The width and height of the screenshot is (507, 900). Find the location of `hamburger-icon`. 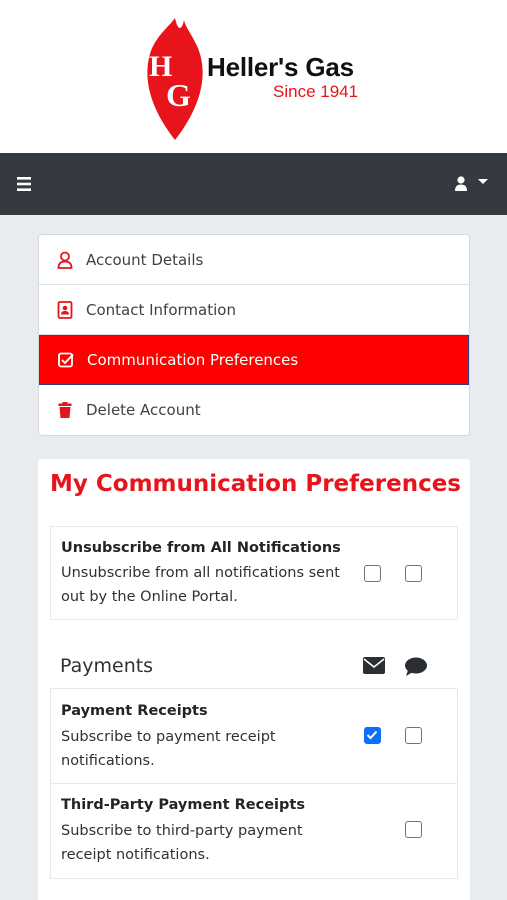

hamburger-icon is located at coordinates (24, 184).